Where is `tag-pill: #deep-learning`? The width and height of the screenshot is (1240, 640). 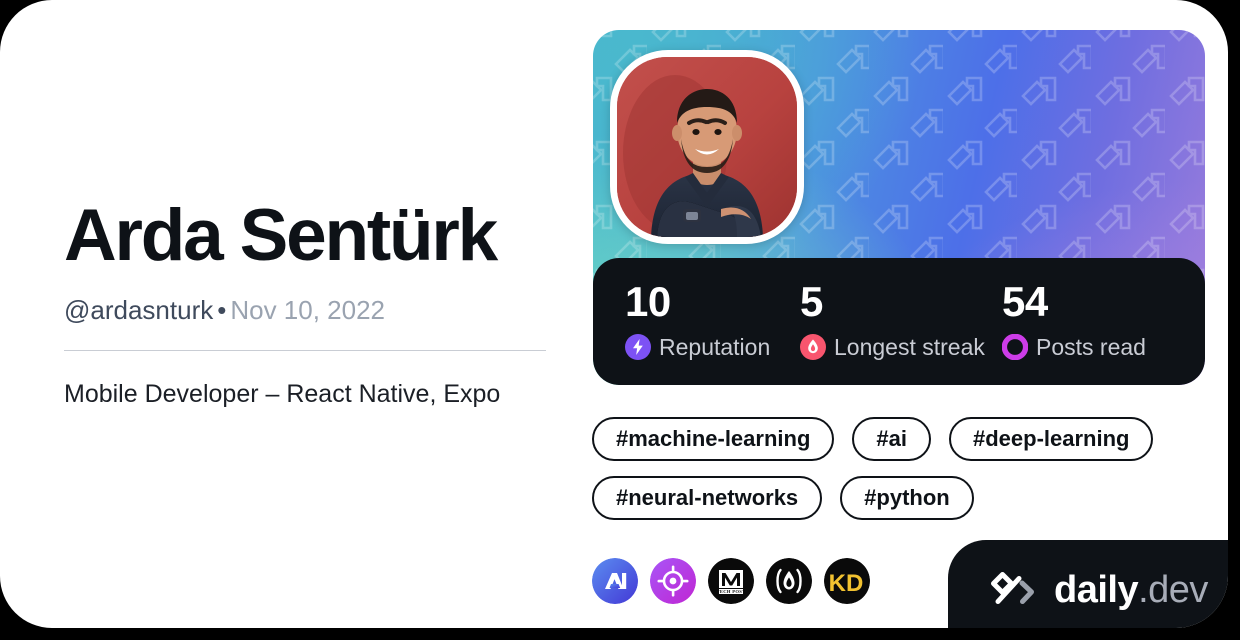 tag-pill: #deep-learning is located at coordinates (1051, 439).